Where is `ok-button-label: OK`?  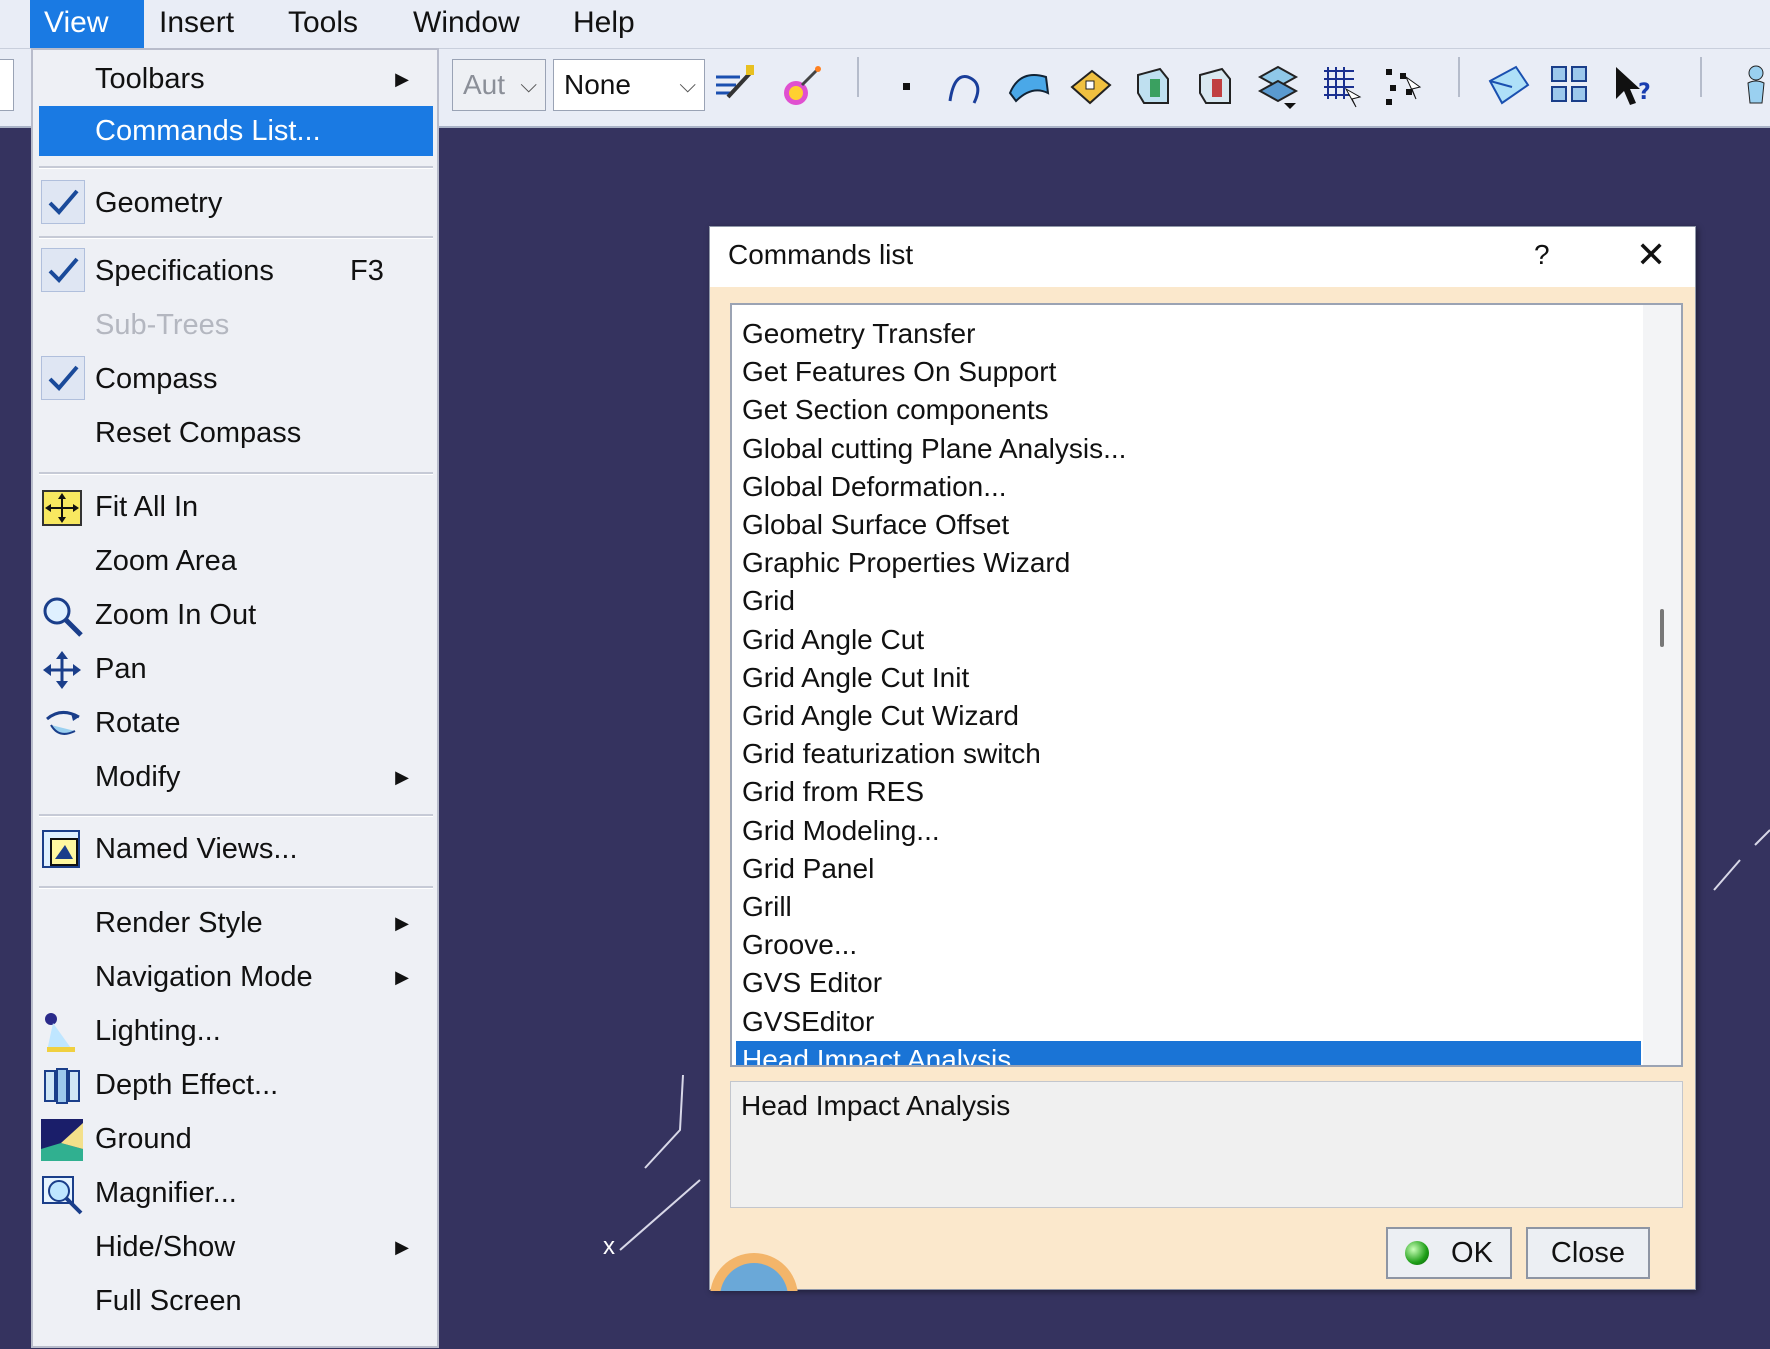 ok-button-label: OK is located at coordinates (1472, 1253).